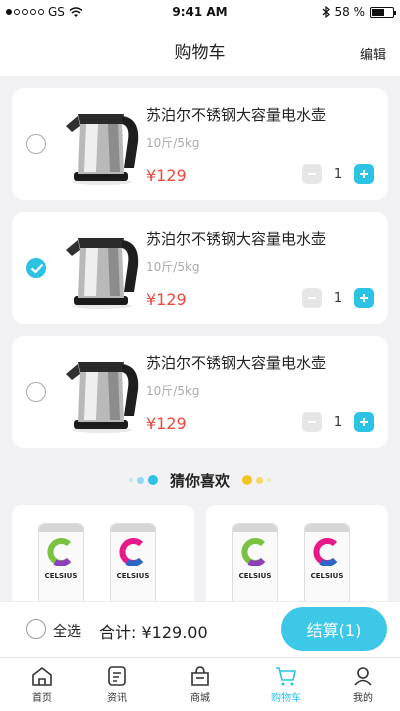  What do you see at coordinates (76, 11) in the screenshot?
I see `wifi-icon` at bounding box center [76, 11].